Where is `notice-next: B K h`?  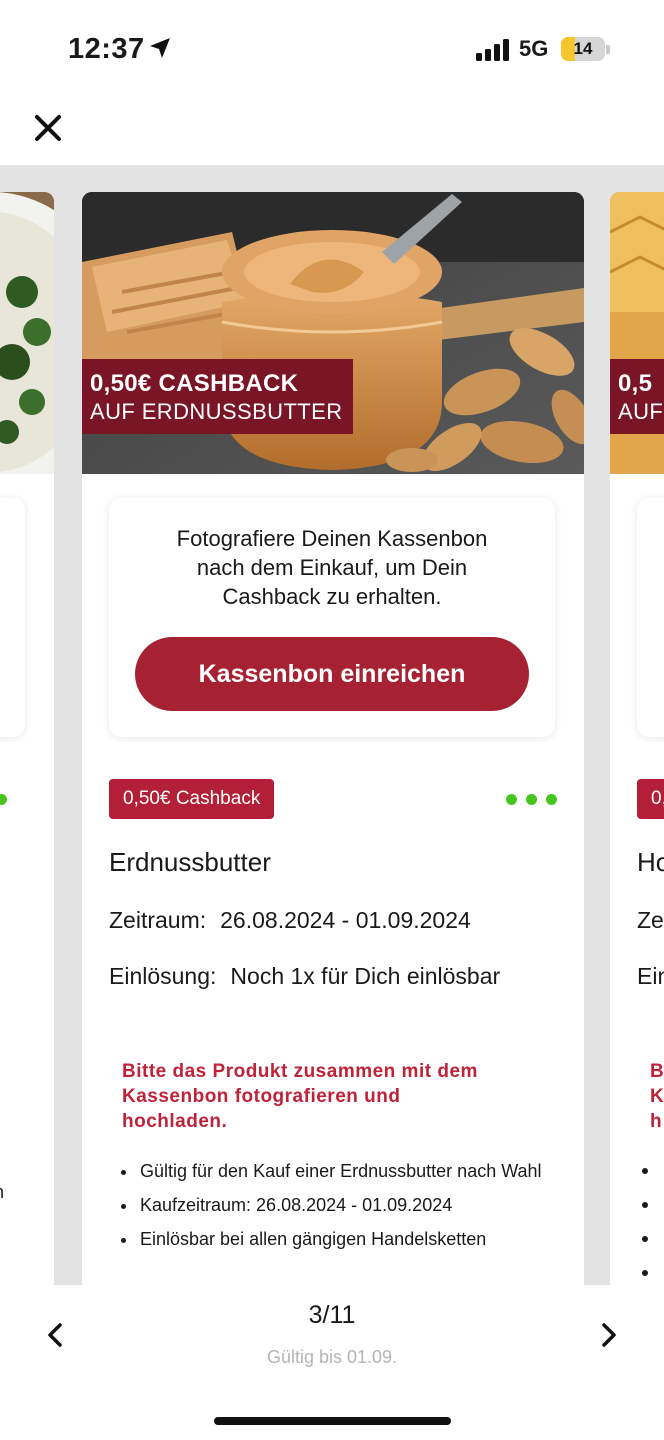 notice-next: B K h is located at coordinates (657, 1096).